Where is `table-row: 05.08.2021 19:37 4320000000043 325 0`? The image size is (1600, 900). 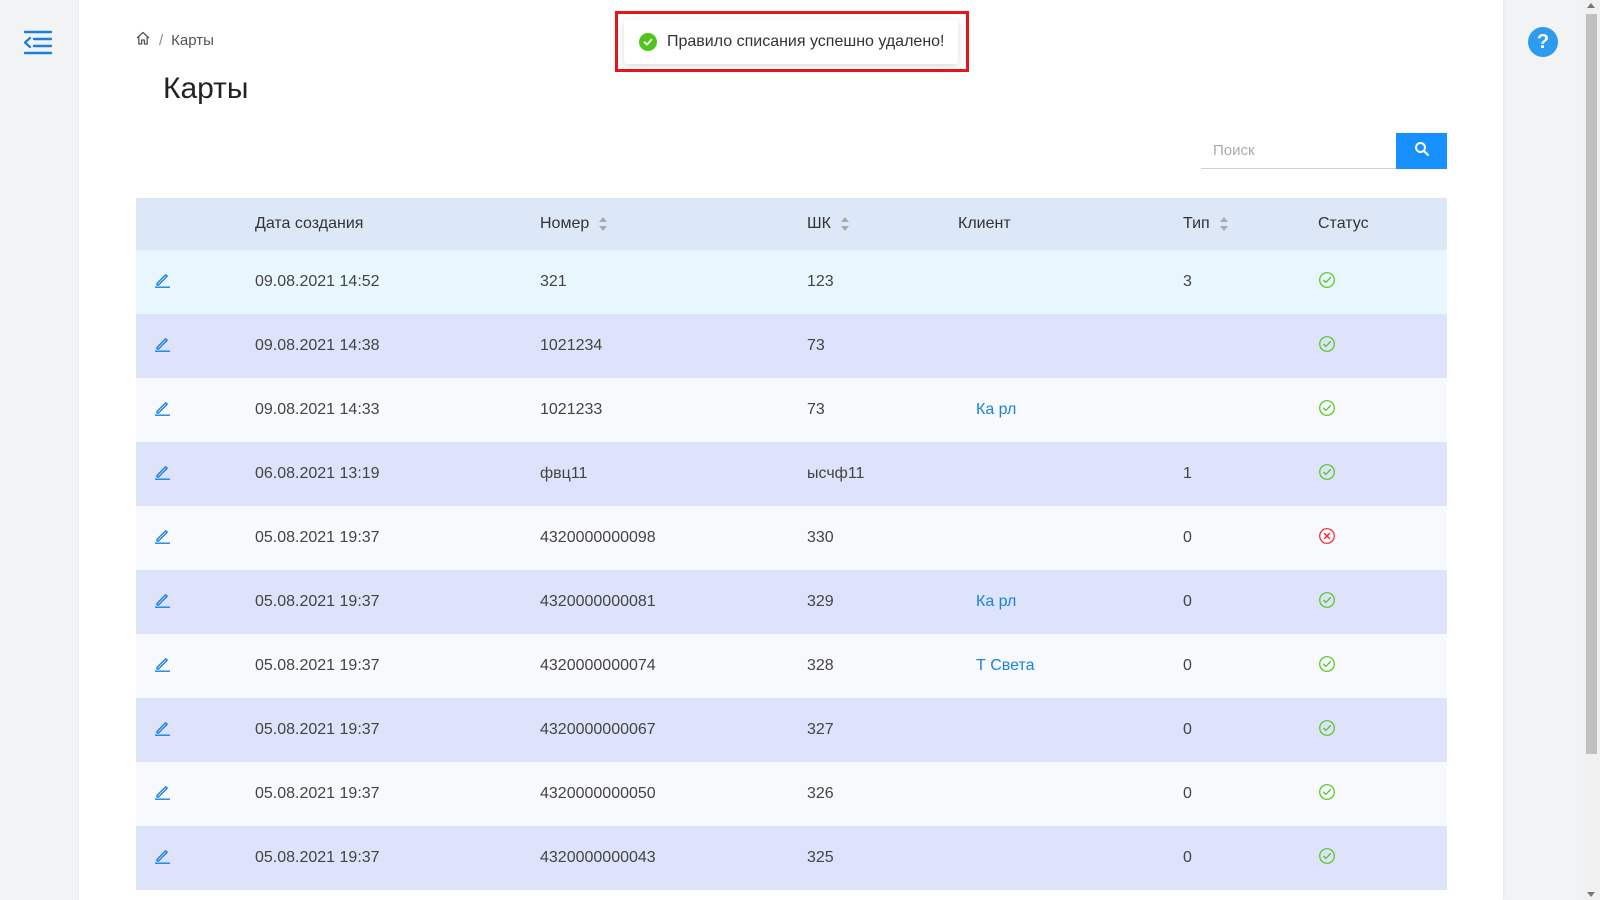
table-row: 05.08.2021 19:37 4320000000043 325 0 is located at coordinates (791, 858).